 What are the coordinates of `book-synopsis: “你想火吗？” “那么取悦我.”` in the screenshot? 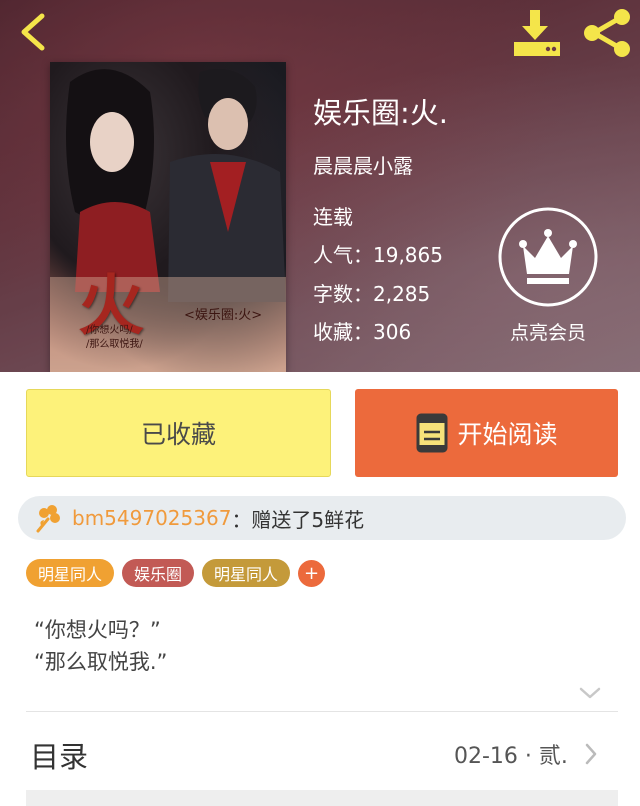 It's located at (100, 646).